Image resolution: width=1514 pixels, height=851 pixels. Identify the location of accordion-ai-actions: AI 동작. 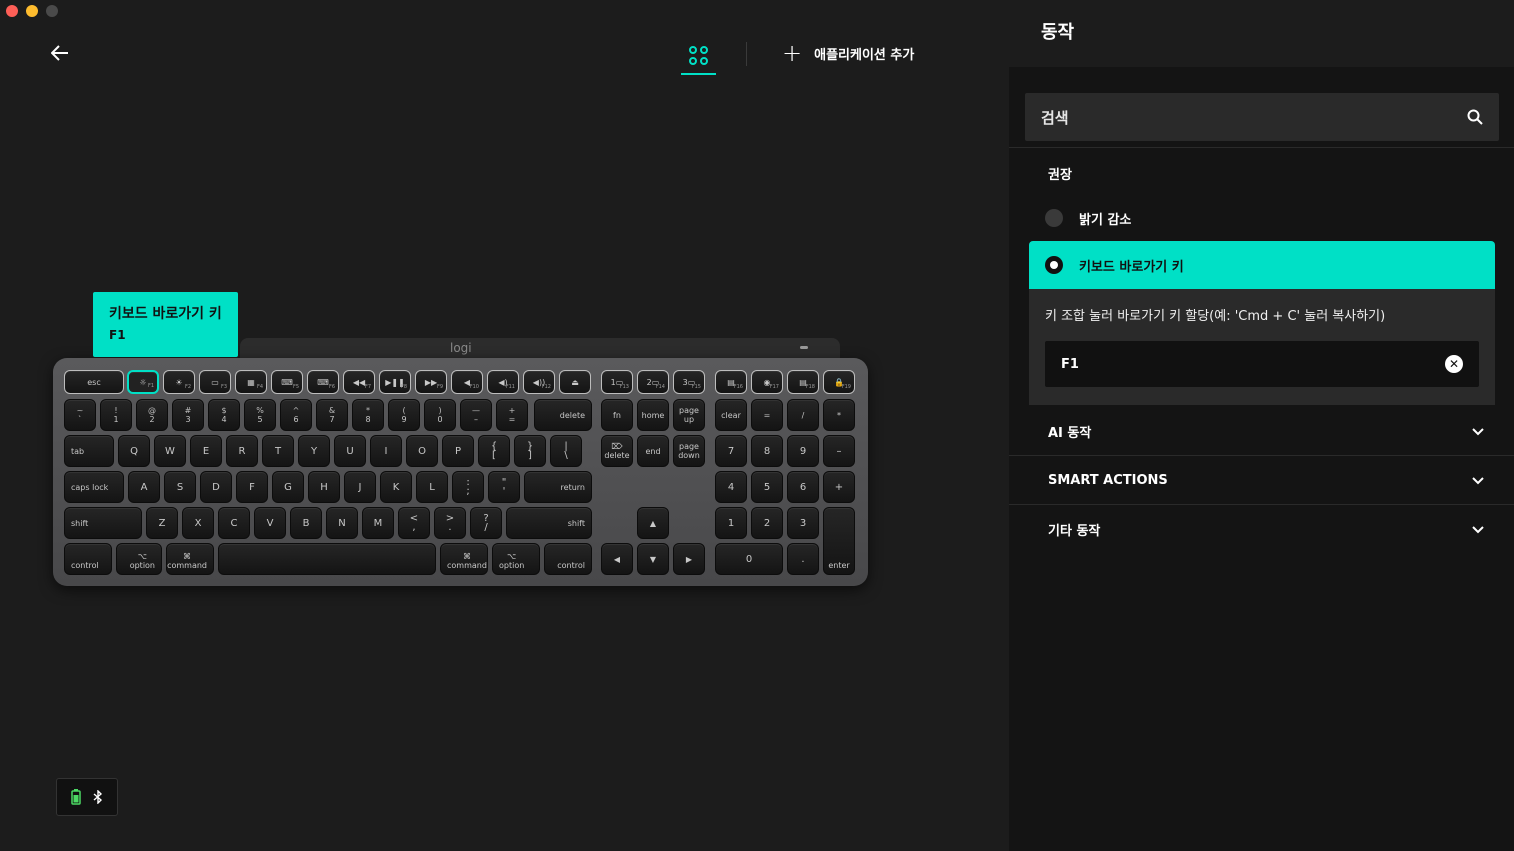
(1261, 431).